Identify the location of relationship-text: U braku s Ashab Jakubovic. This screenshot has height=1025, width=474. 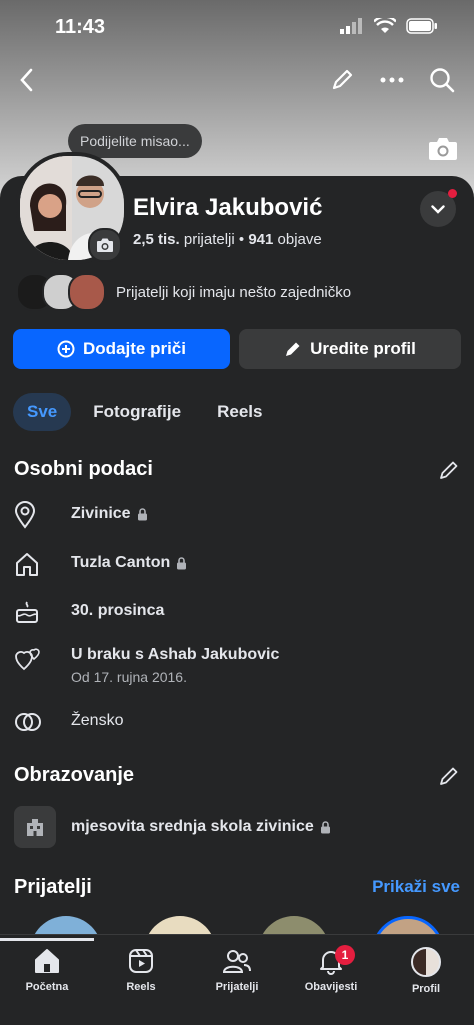
(175, 654).